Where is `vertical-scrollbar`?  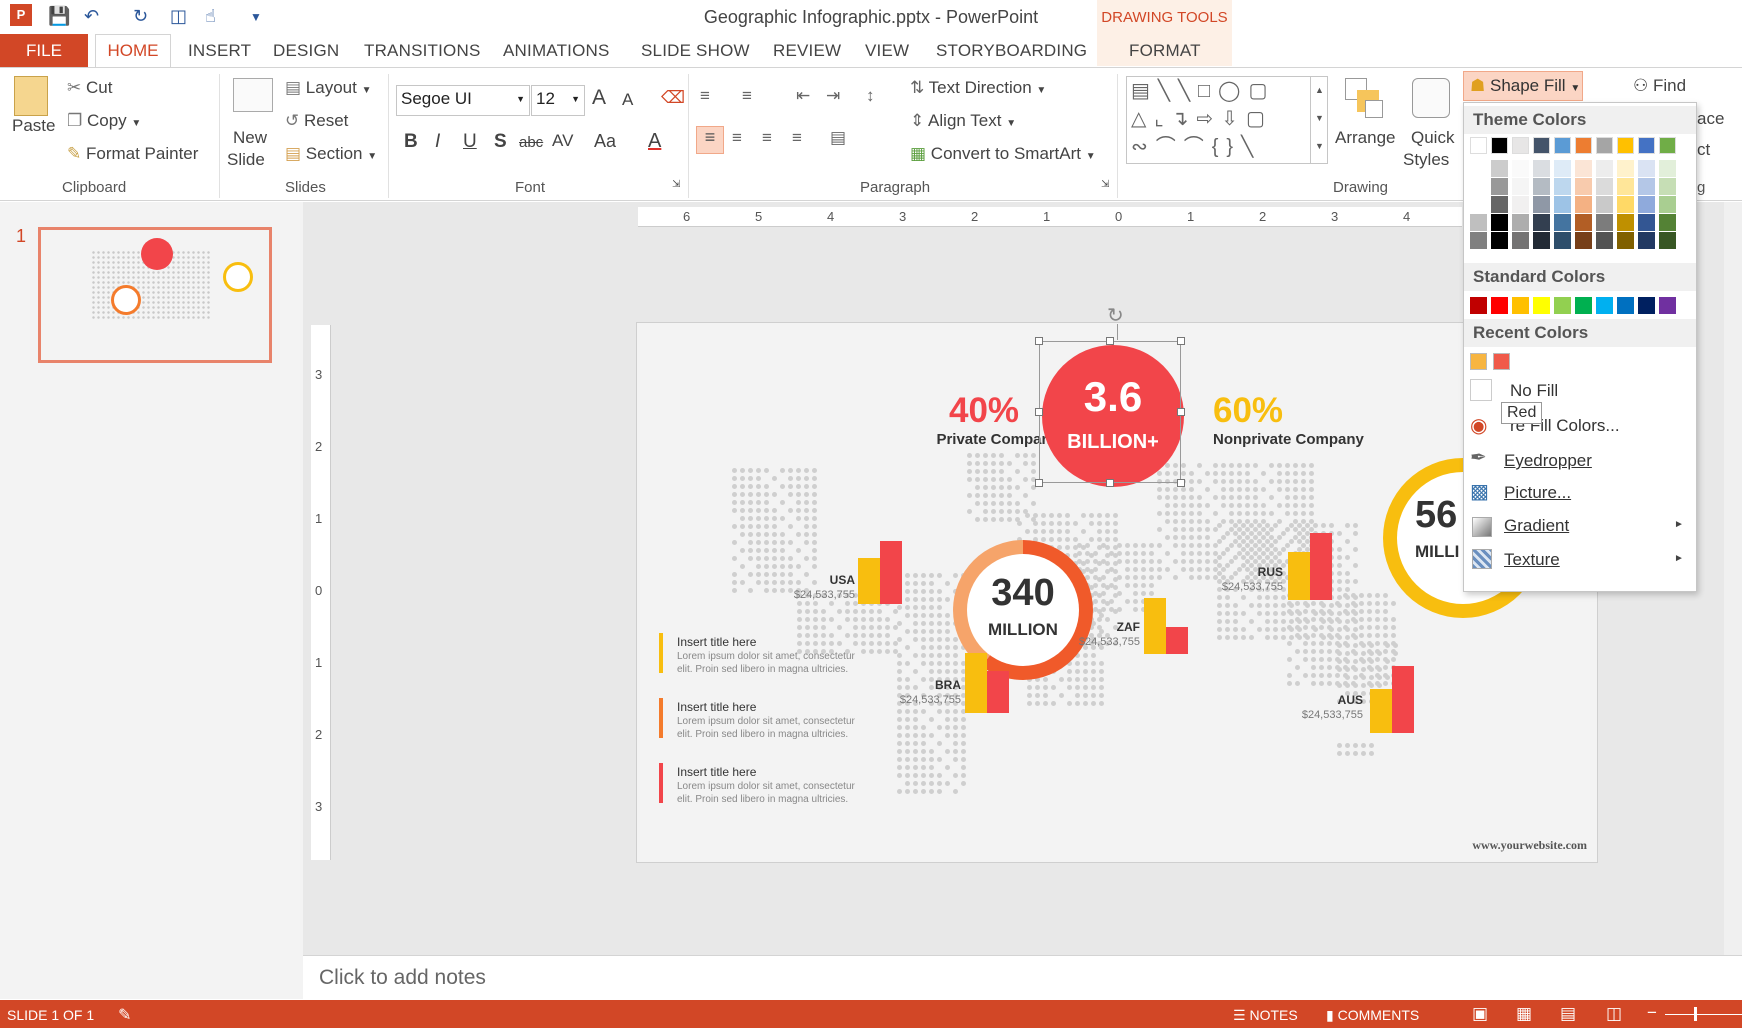
vertical-scrollbar is located at coordinates (1733, 578).